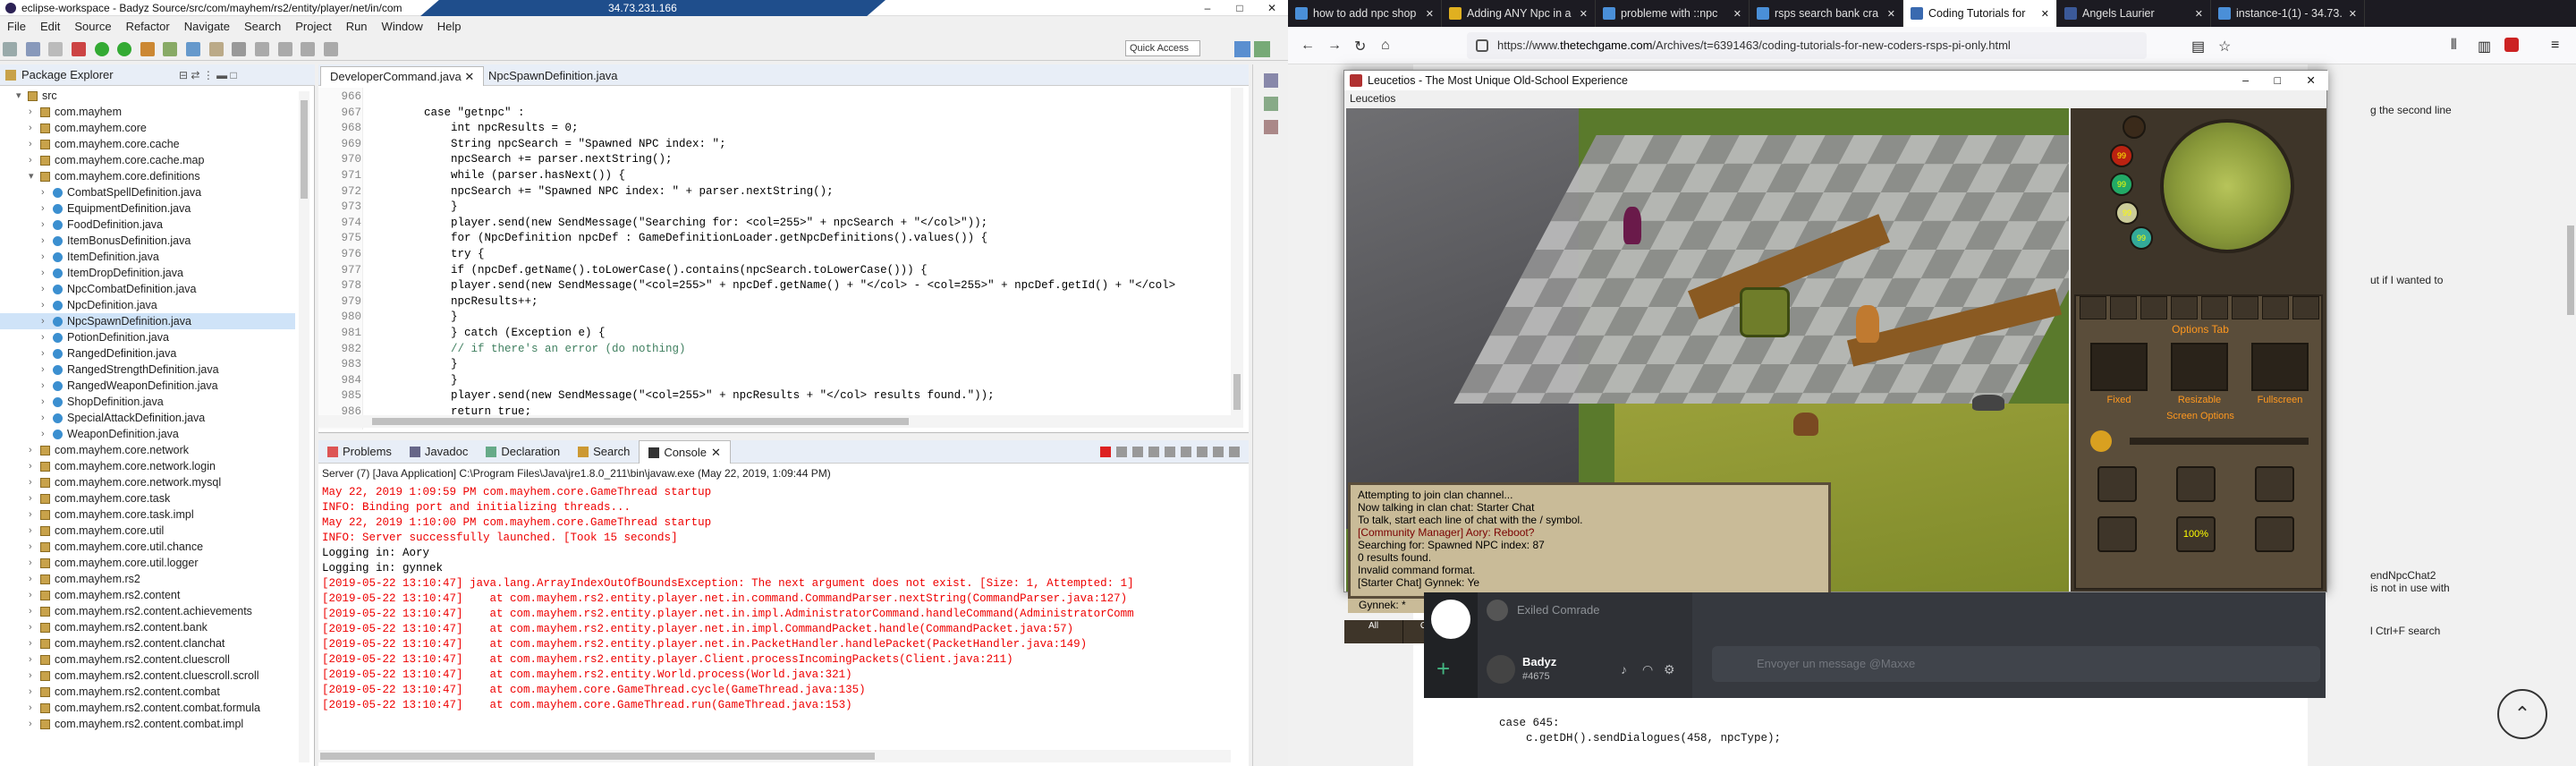  What do you see at coordinates (1271, 127) in the screenshot?
I see `restore-icon` at bounding box center [1271, 127].